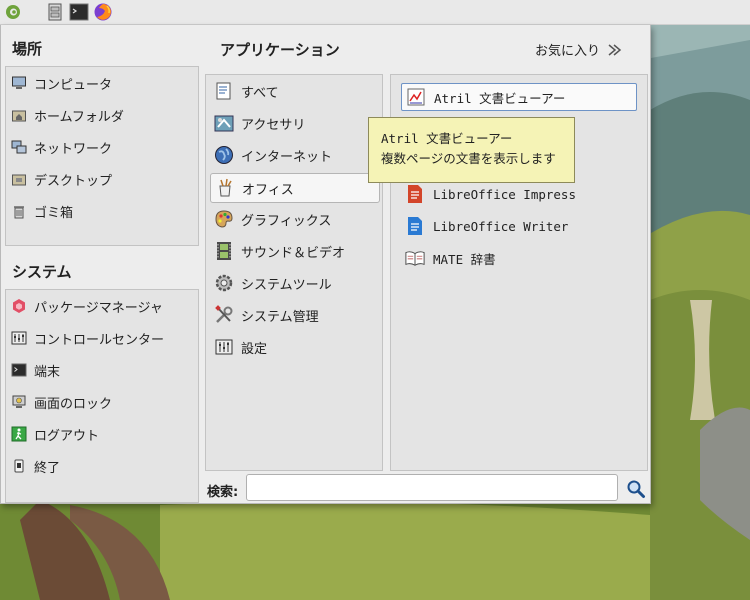 The width and height of the screenshot is (750, 600). What do you see at coordinates (224, 347) in the screenshot?
I see `settings-icon` at bounding box center [224, 347].